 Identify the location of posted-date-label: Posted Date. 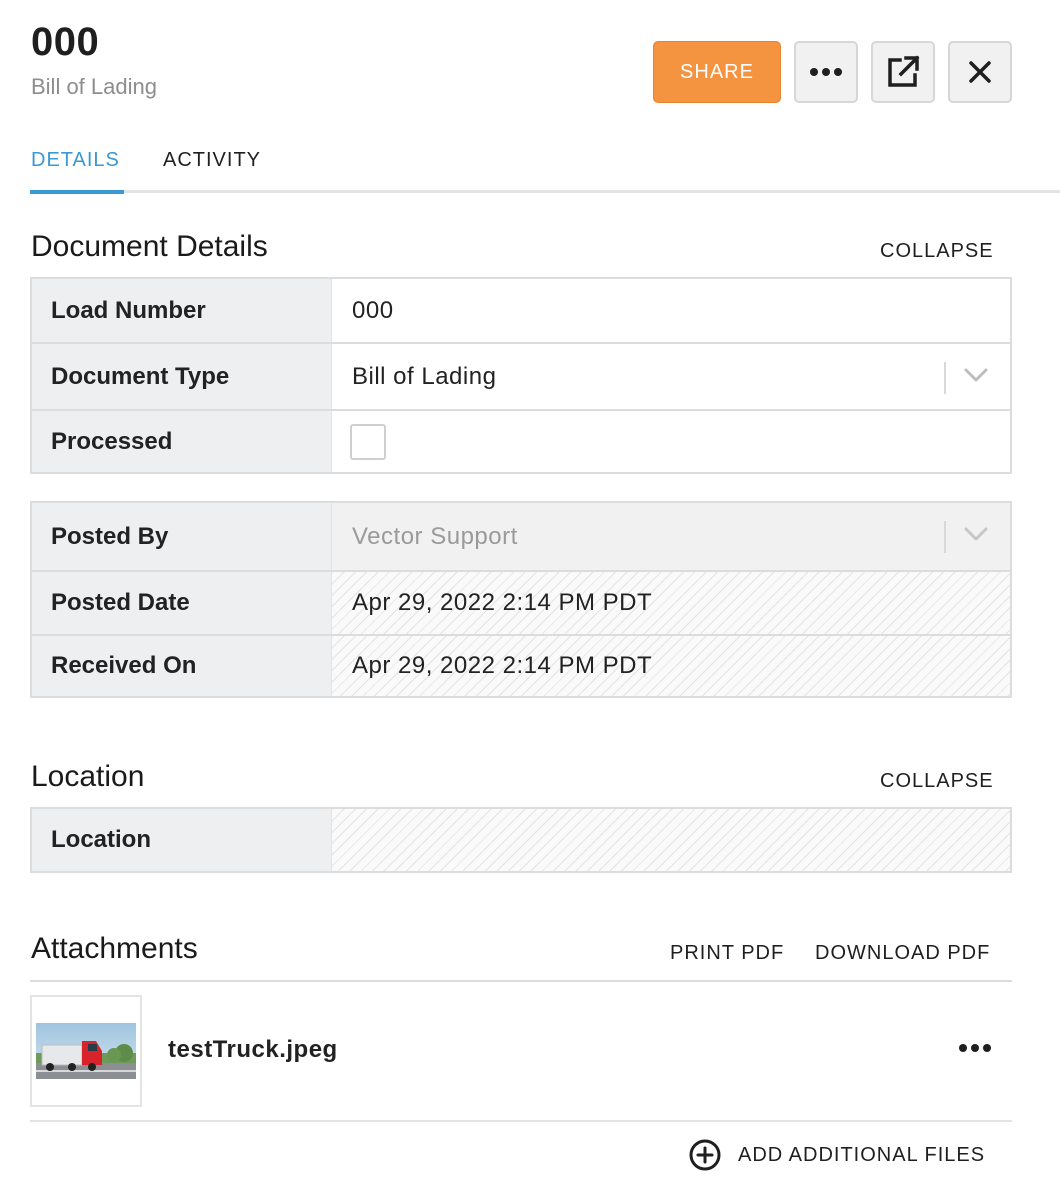
(182, 603).